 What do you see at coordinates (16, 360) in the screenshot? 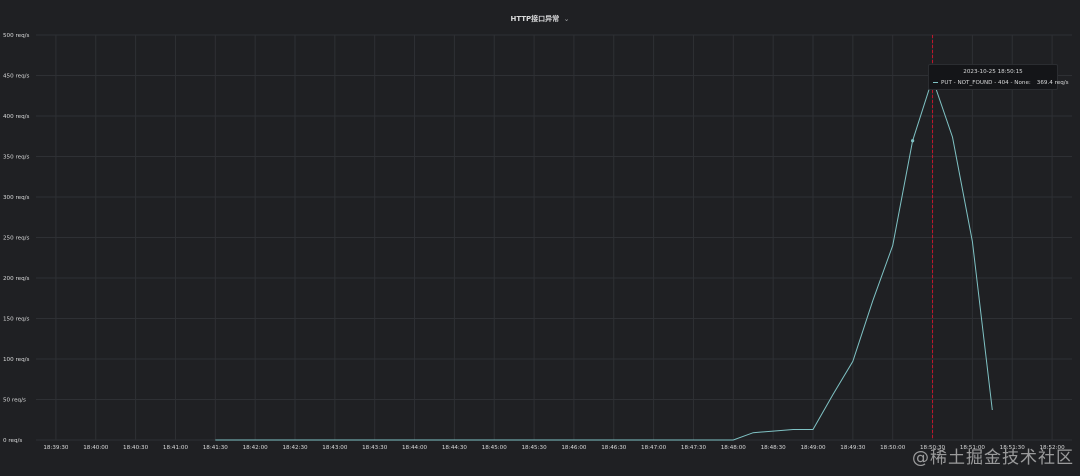
I see `y-tick-label: 100 req/s` at bounding box center [16, 360].